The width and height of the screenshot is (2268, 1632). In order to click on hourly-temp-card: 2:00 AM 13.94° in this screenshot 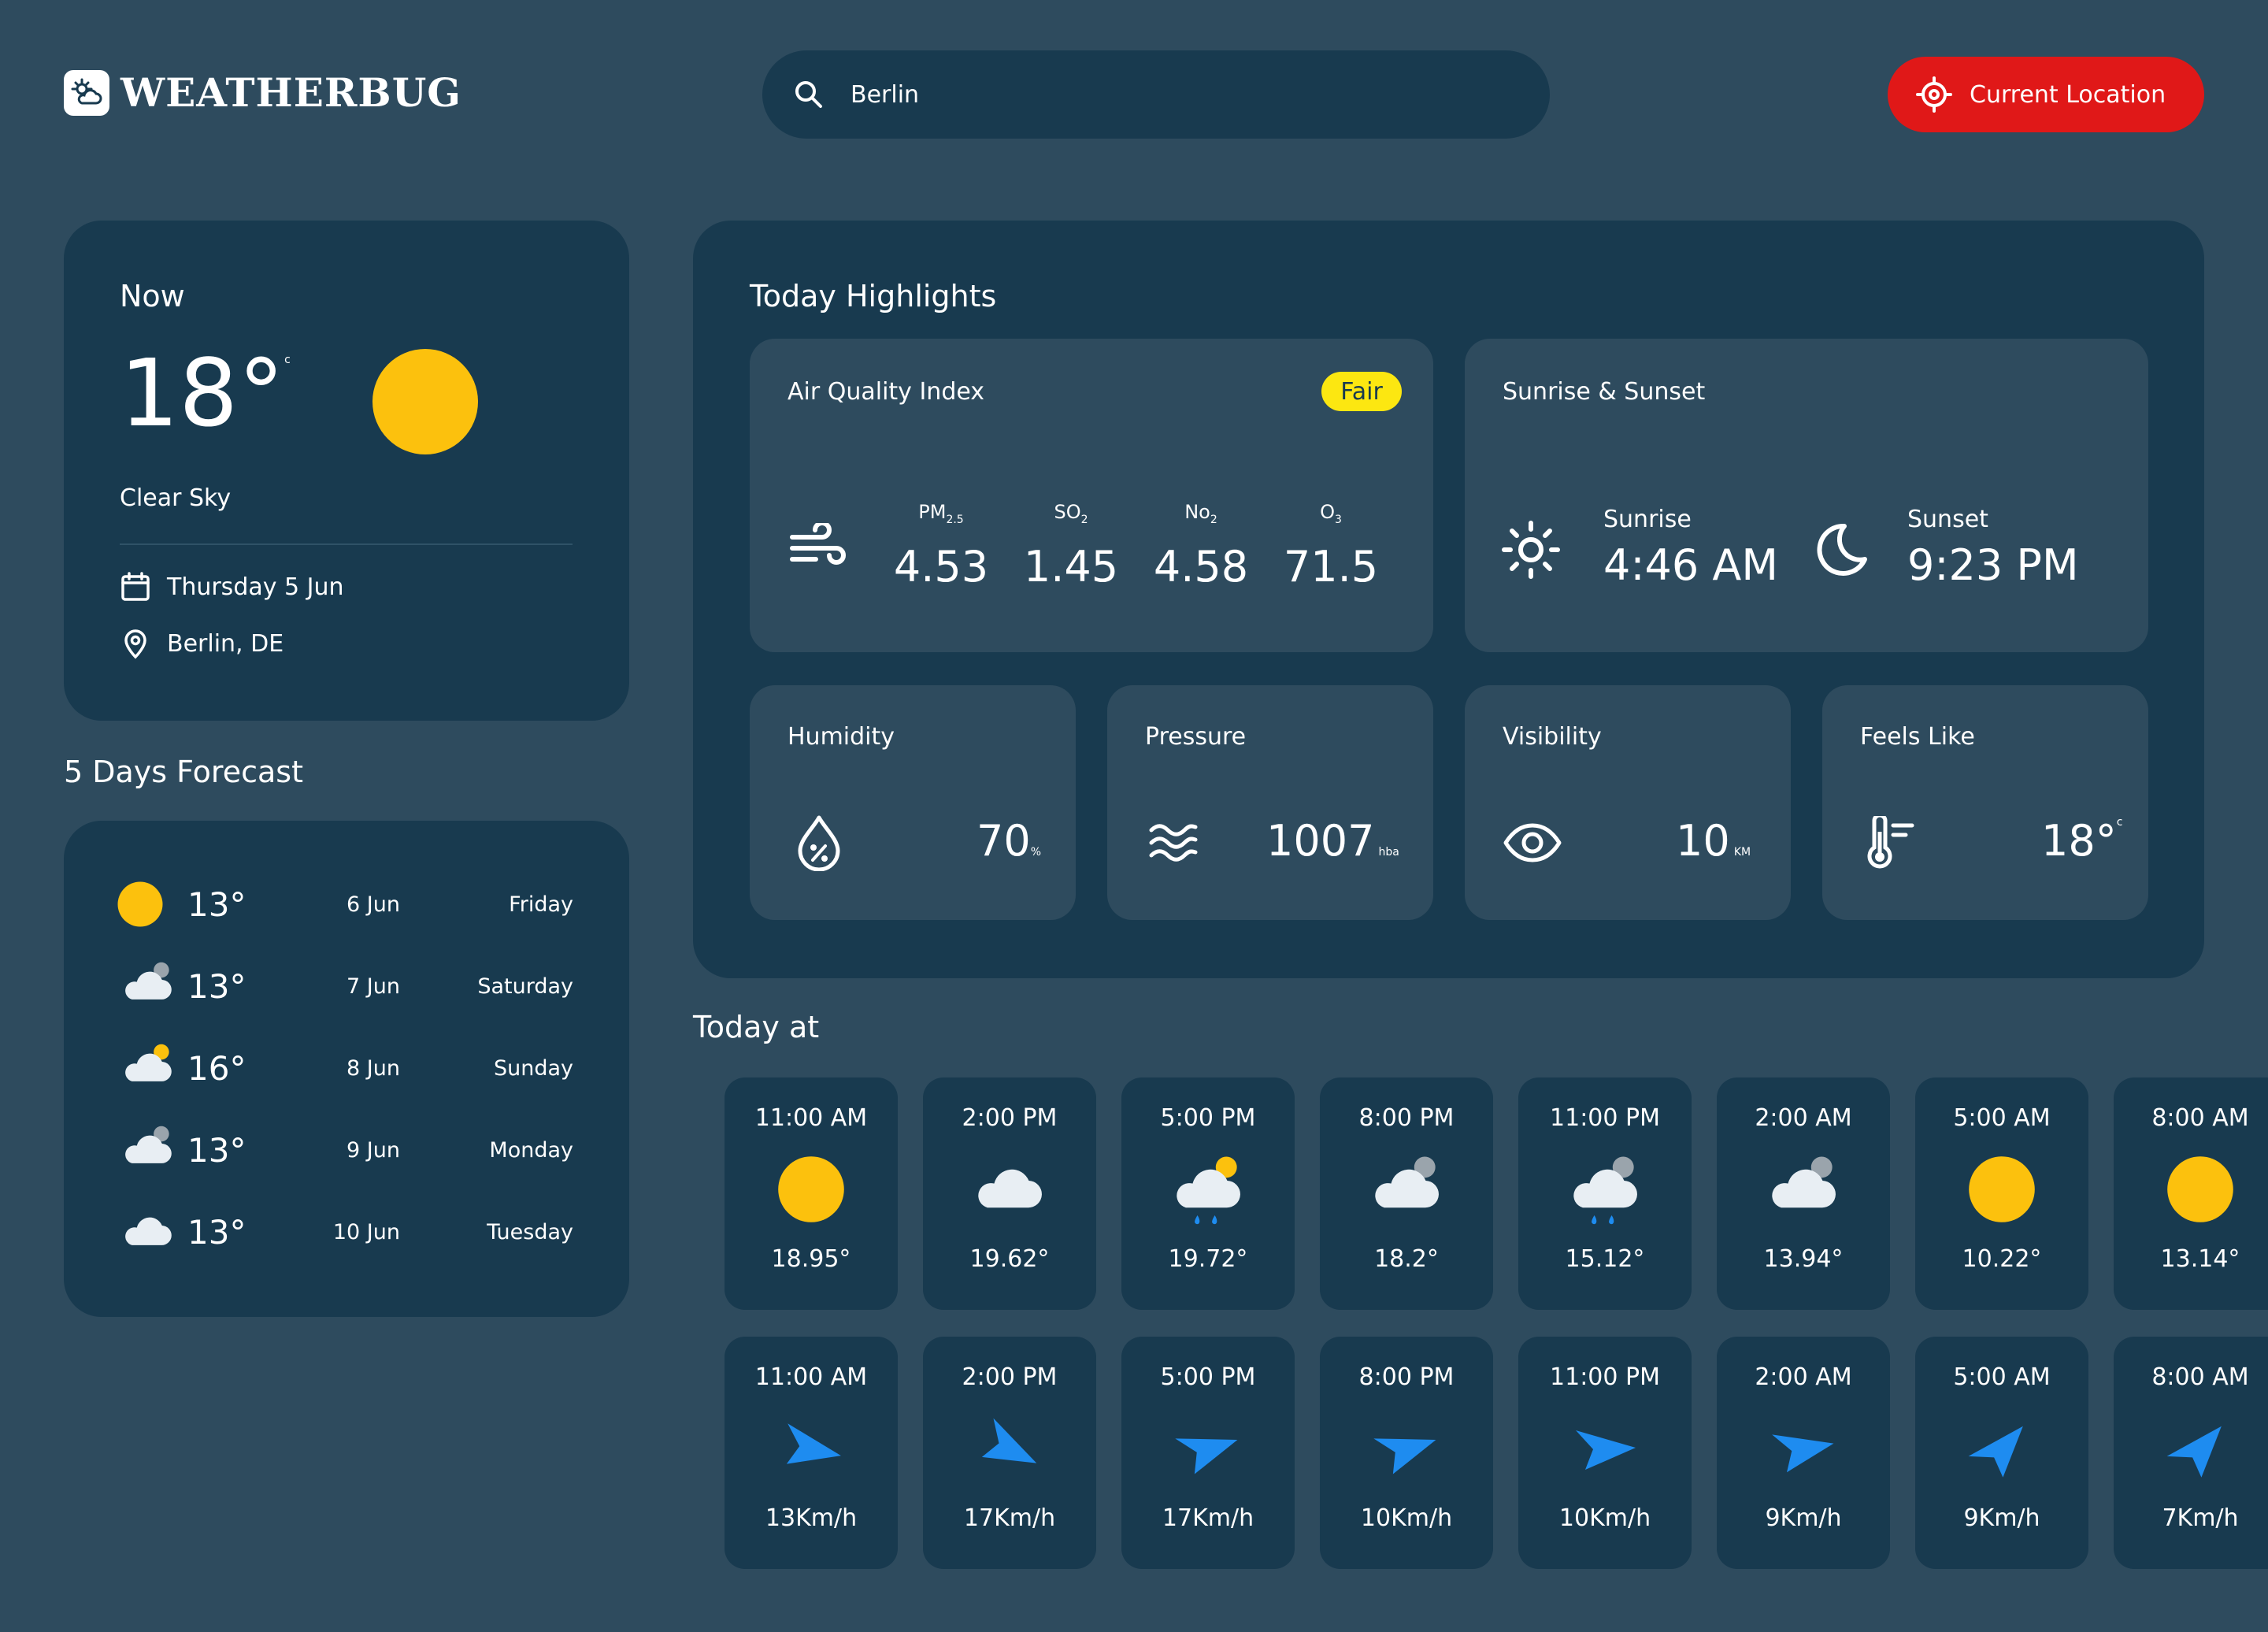, I will do `click(1803, 1193)`.